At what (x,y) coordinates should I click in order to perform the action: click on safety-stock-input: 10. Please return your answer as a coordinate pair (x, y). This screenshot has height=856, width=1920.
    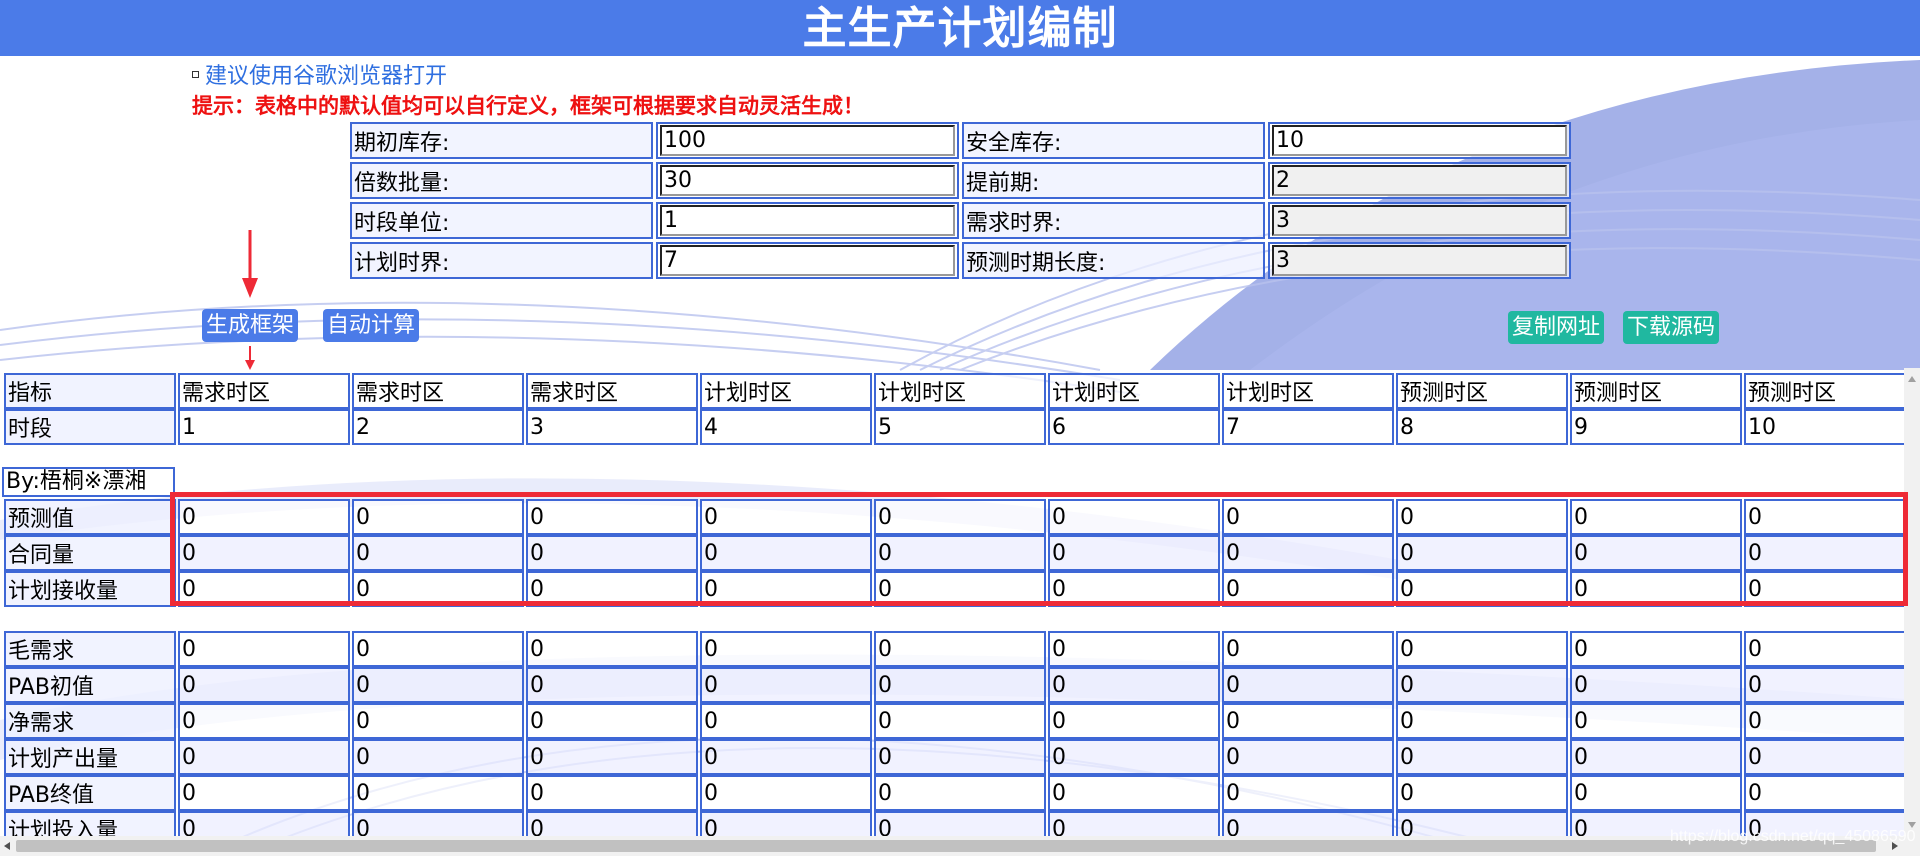
    Looking at the image, I should click on (1419, 140).